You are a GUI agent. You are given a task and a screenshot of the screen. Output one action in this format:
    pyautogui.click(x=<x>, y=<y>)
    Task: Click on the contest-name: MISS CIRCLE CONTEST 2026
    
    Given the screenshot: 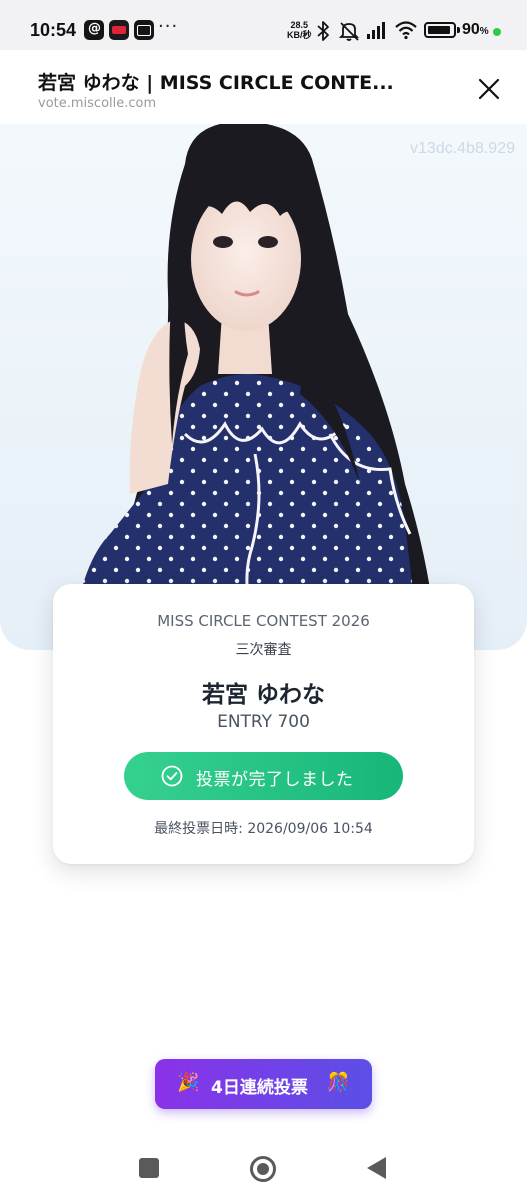 What is the action you would take?
    pyautogui.click(x=263, y=621)
    